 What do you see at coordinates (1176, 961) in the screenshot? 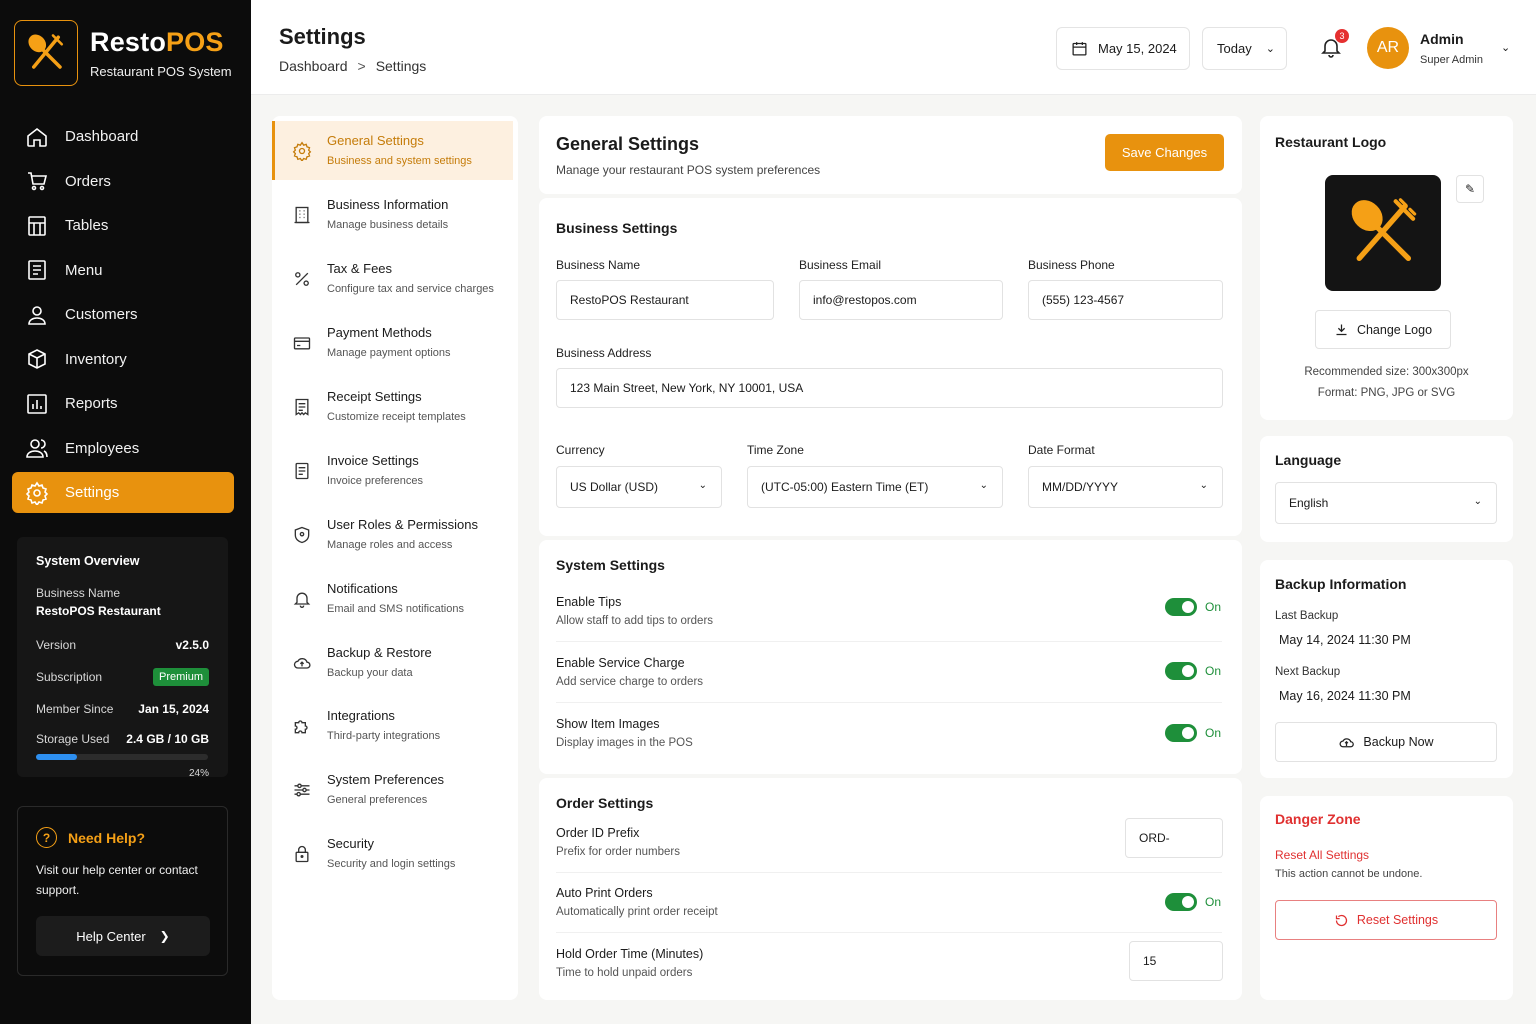
I see `hold-order-input: 15` at bounding box center [1176, 961].